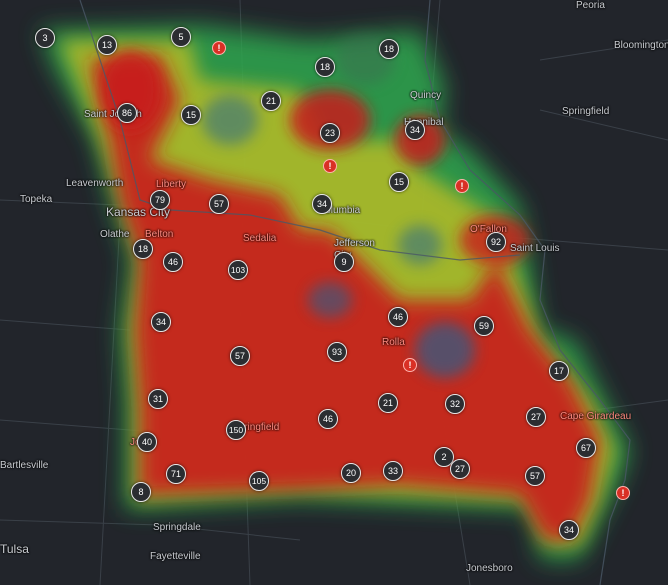 This screenshot has width=668, height=585. What do you see at coordinates (559, 371) in the screenshot?
I see `cluster-marker: 17` at bounding box center [559, 371].